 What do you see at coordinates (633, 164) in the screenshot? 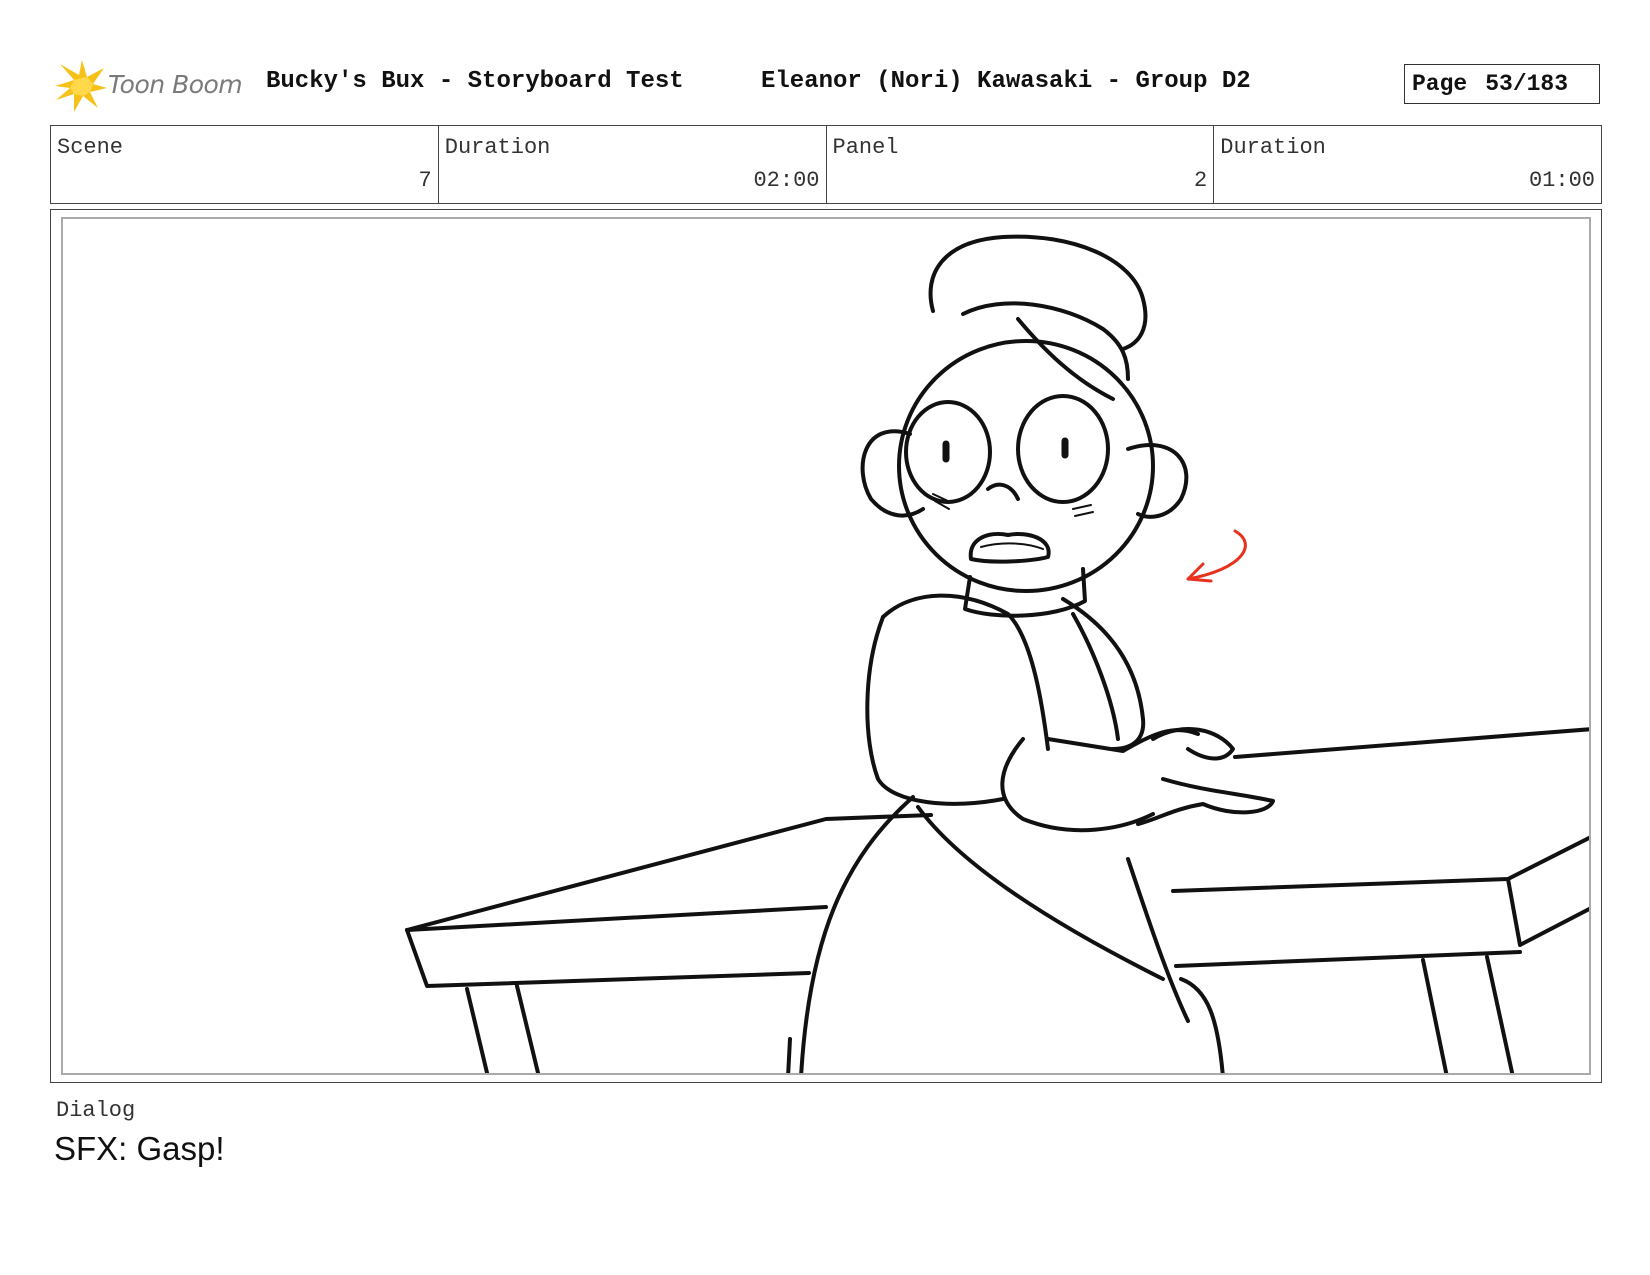
I see `scene-duration-cell: Duration 02:00` at bounding box center [633, 164].